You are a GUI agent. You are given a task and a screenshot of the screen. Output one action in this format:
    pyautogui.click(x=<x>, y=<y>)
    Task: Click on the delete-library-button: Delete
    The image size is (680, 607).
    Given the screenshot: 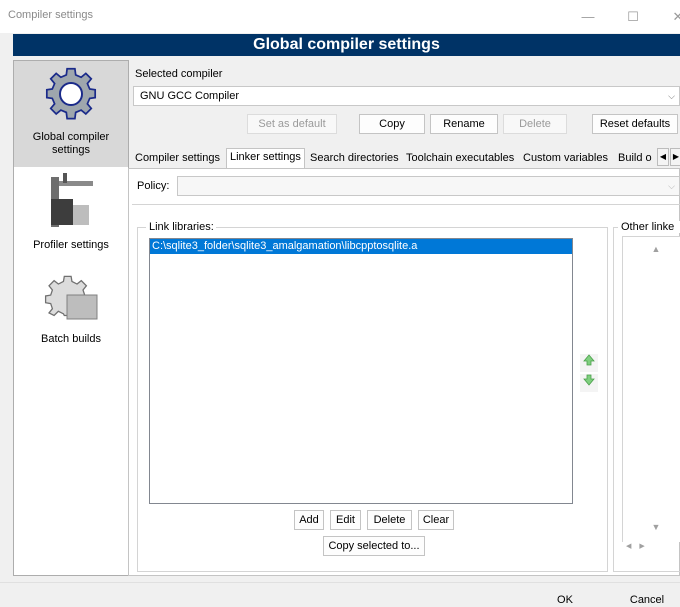 What is the action you would take?
    pyautogui.click(x=389, y=520)
    